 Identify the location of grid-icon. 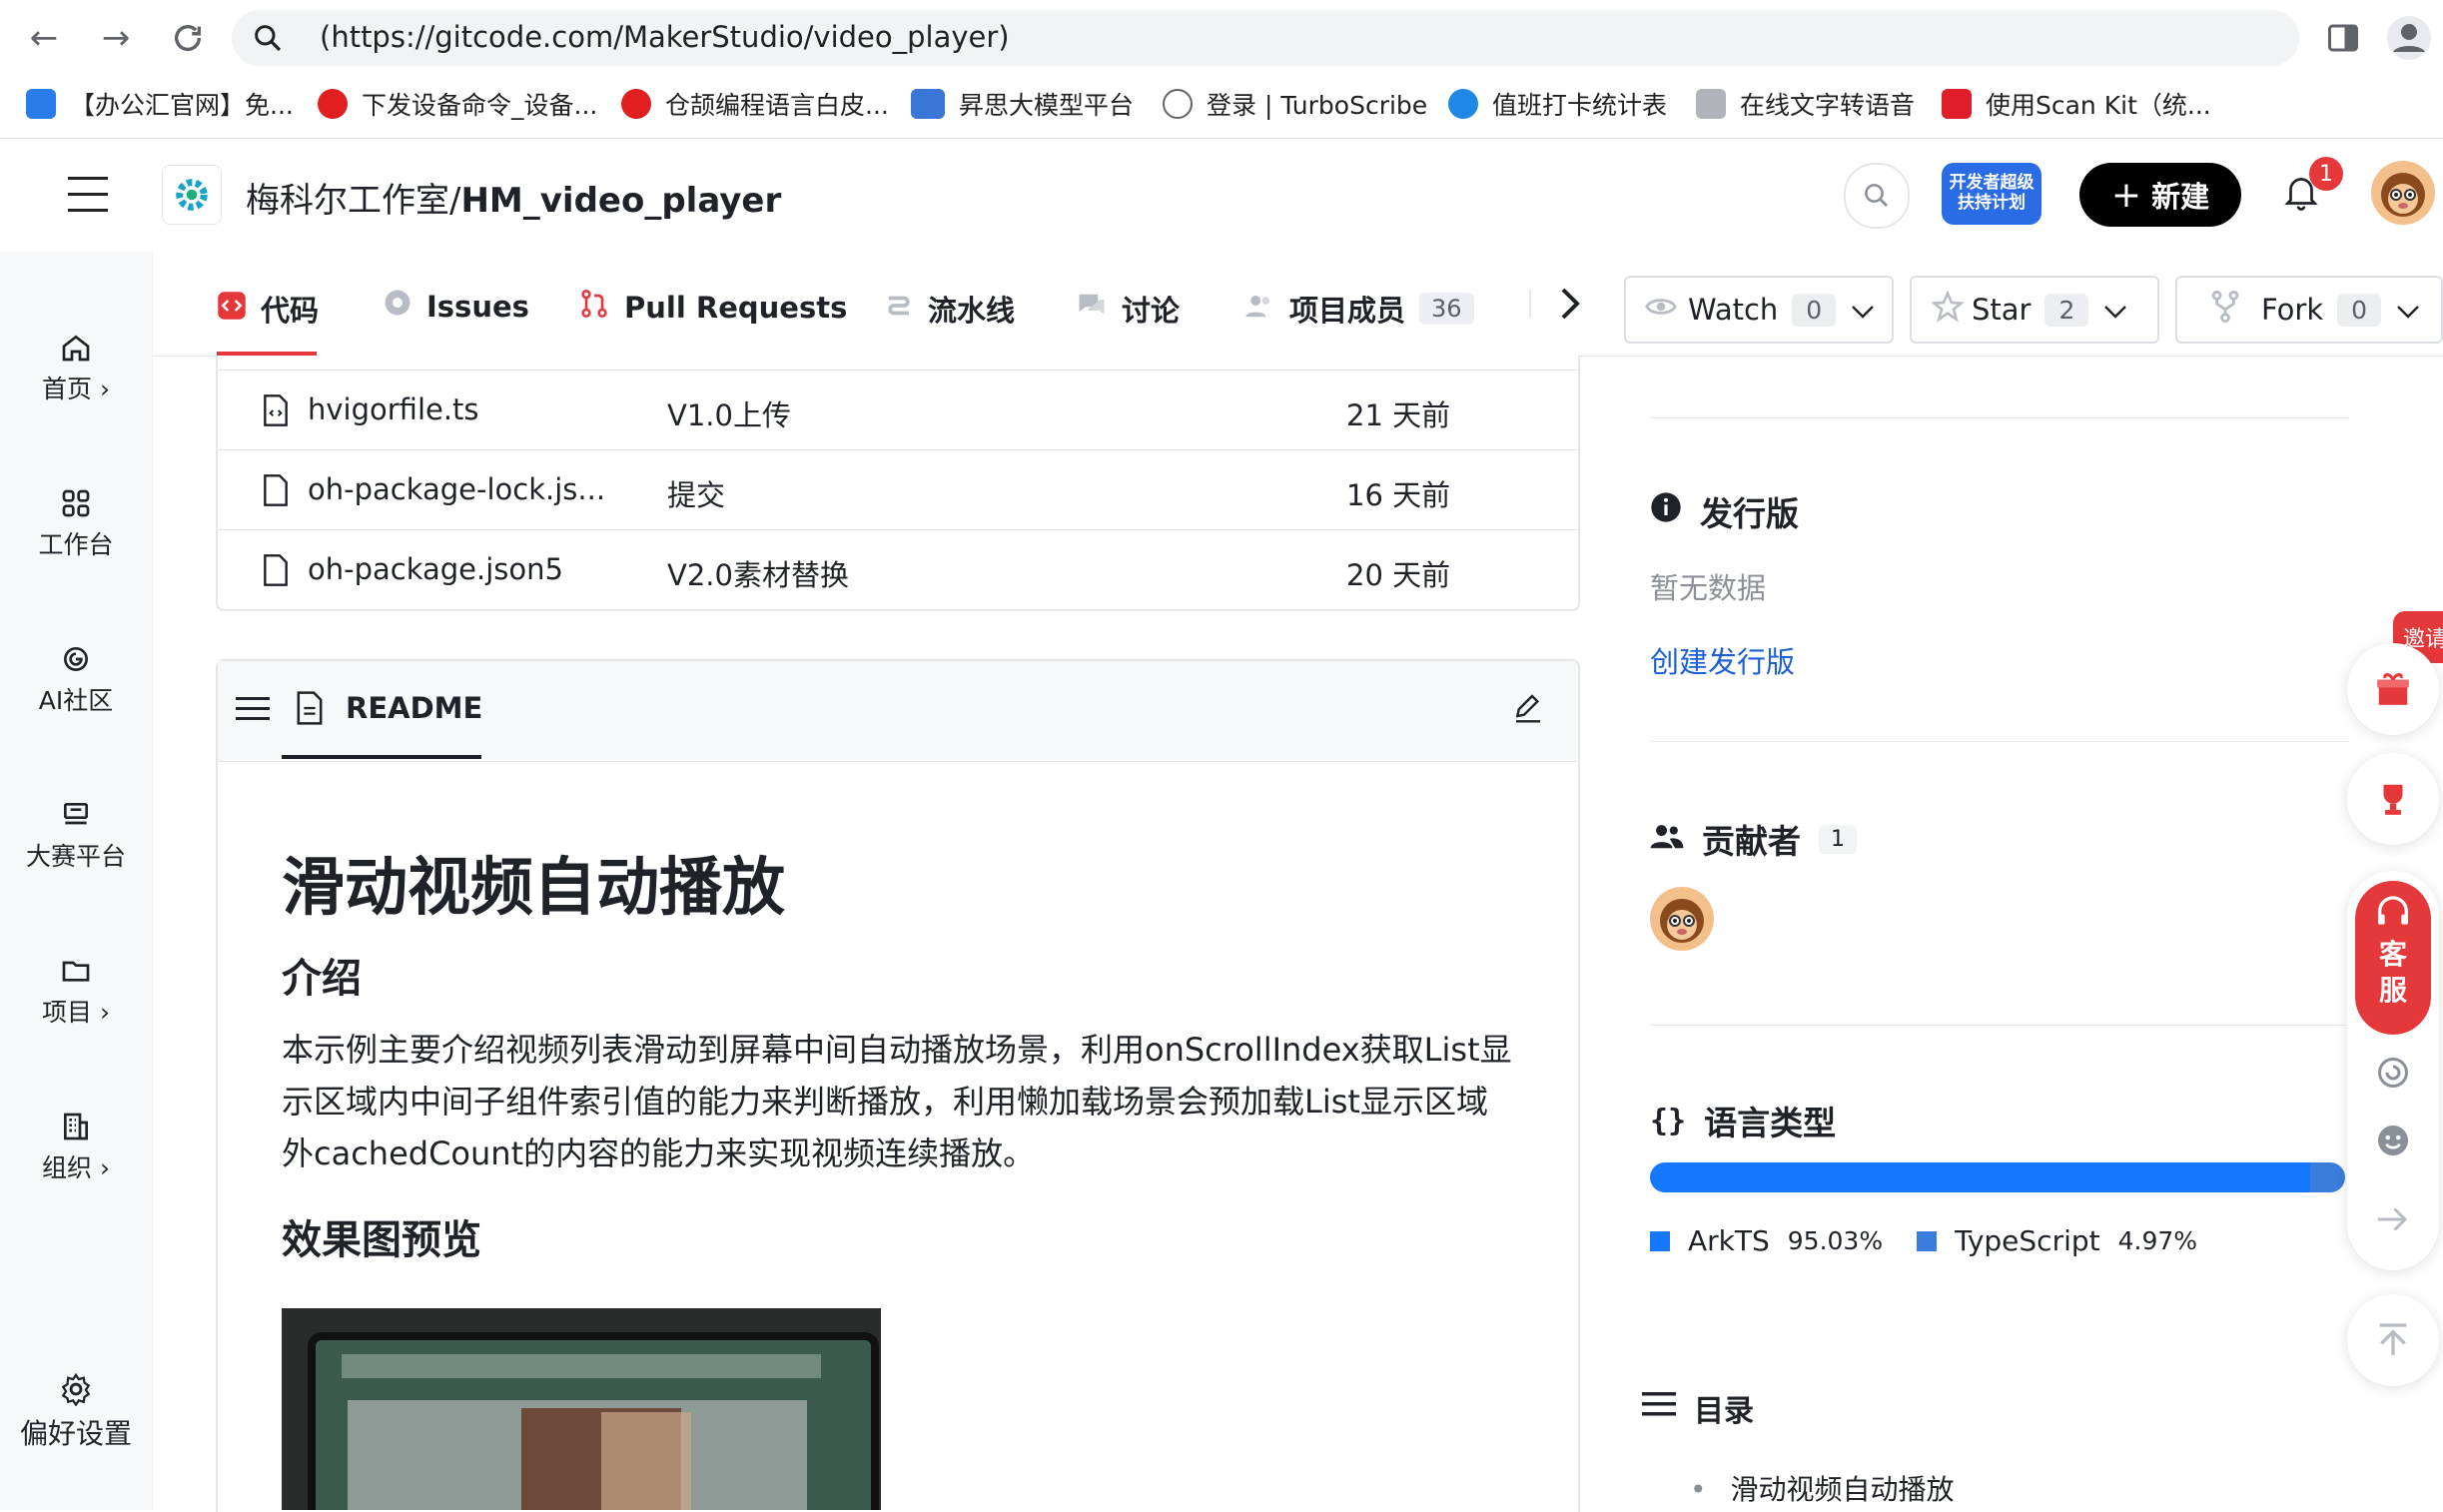
(76, 503).